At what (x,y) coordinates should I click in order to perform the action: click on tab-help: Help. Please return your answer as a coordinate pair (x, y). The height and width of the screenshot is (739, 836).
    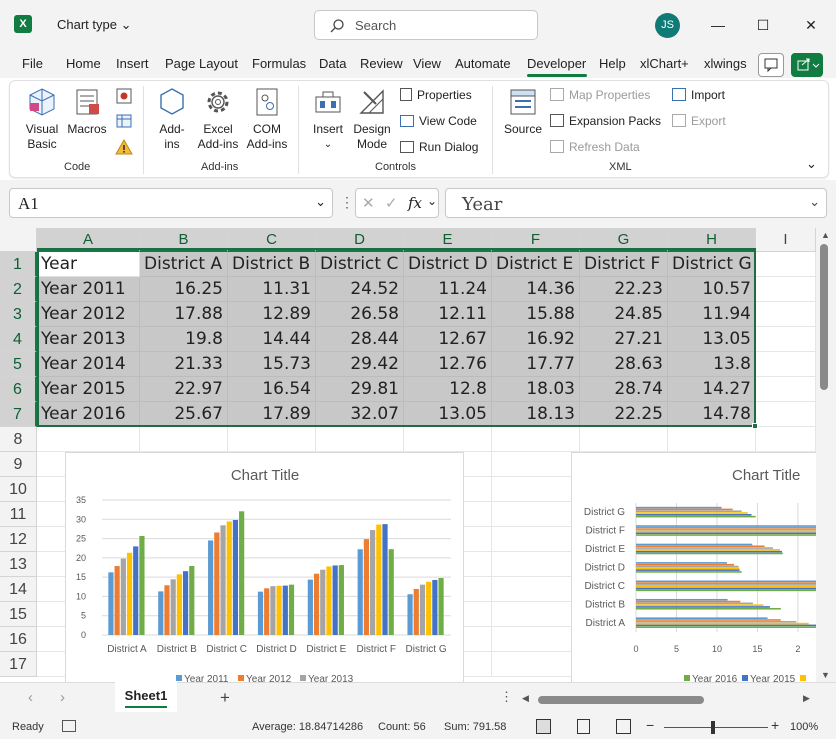
    Looking at the image, I should click on (612, 63).